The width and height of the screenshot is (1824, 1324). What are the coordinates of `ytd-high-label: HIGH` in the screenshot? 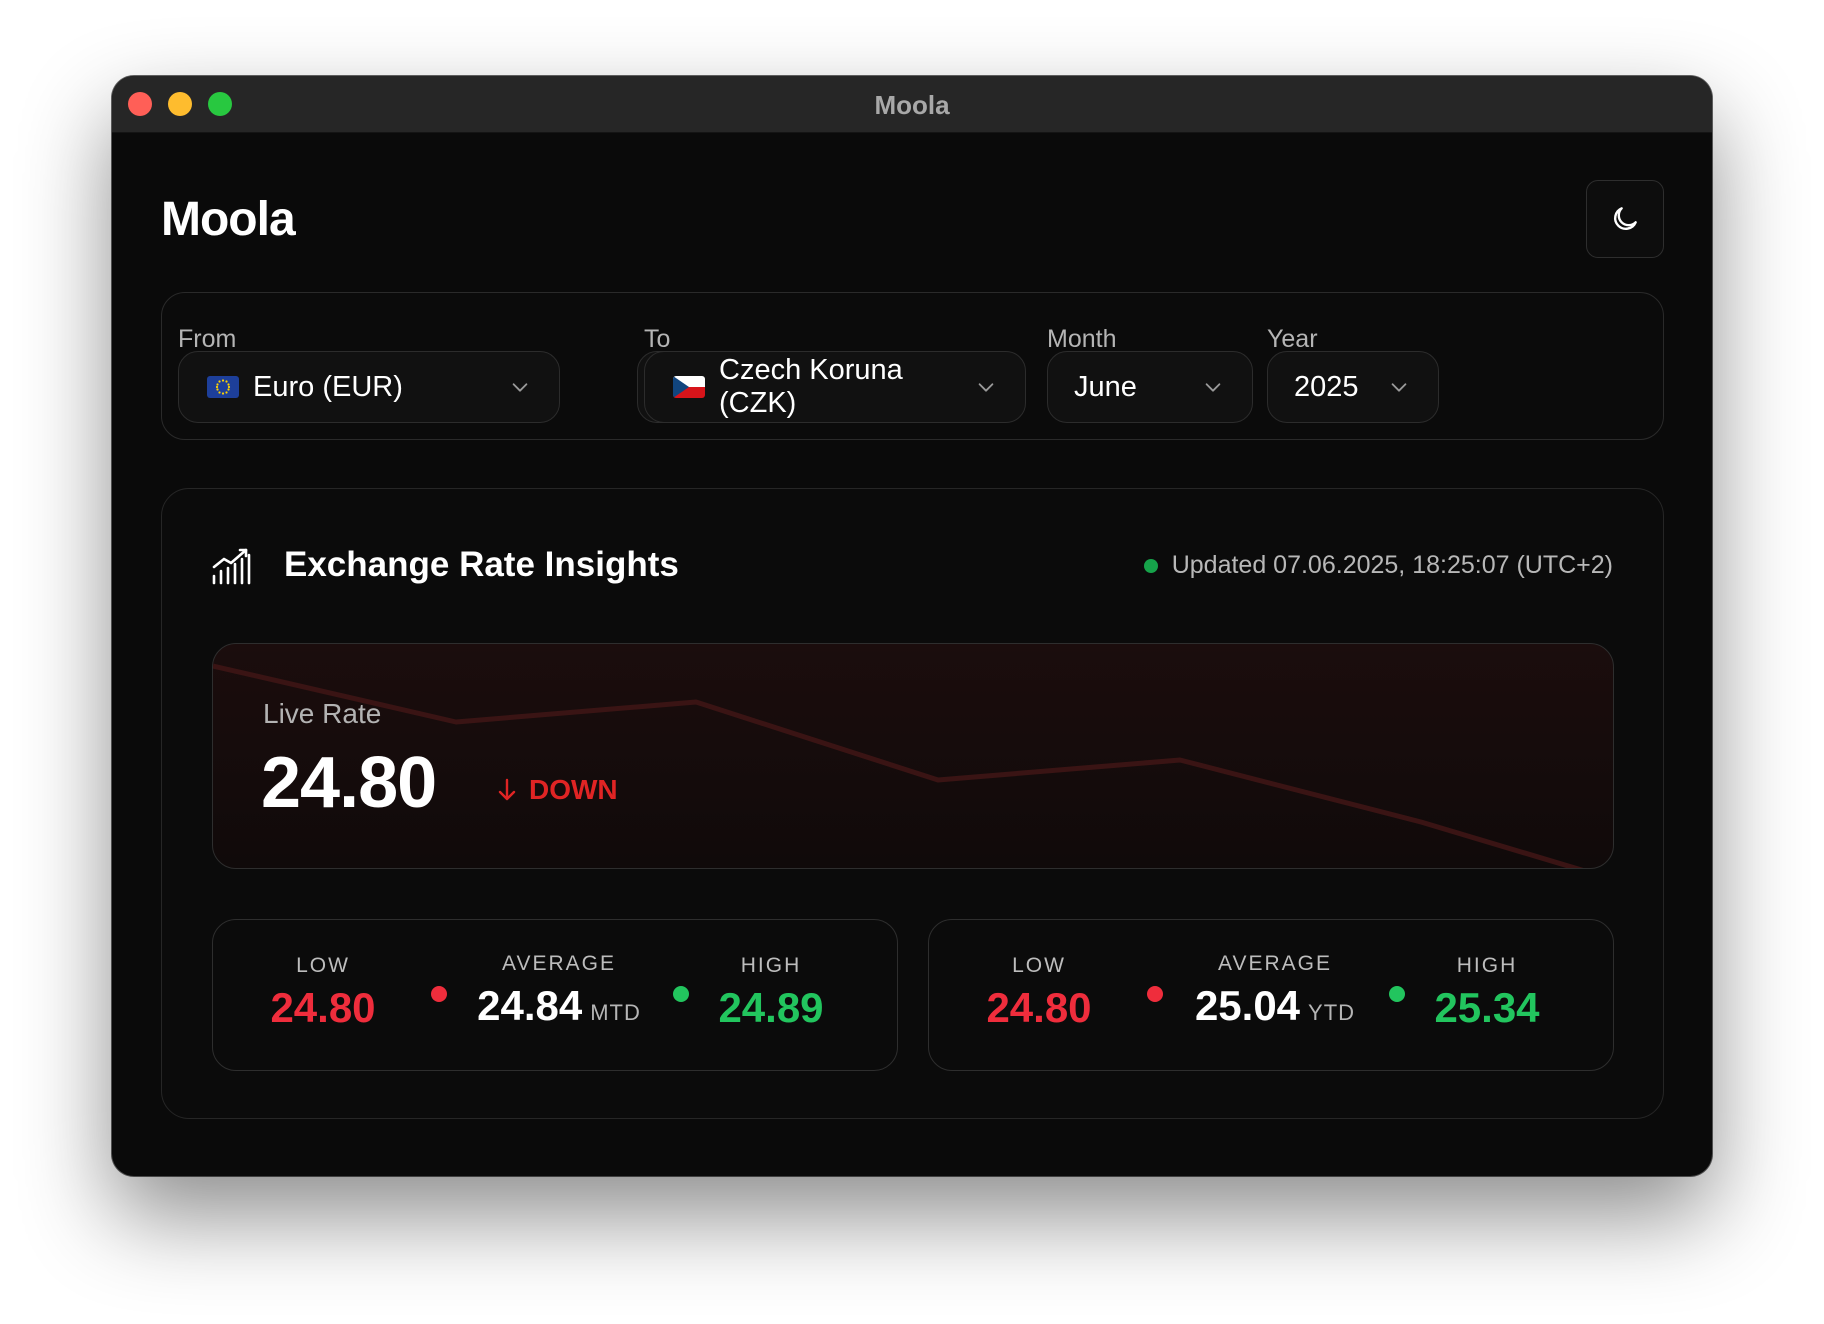 It's located at (1487, 965).